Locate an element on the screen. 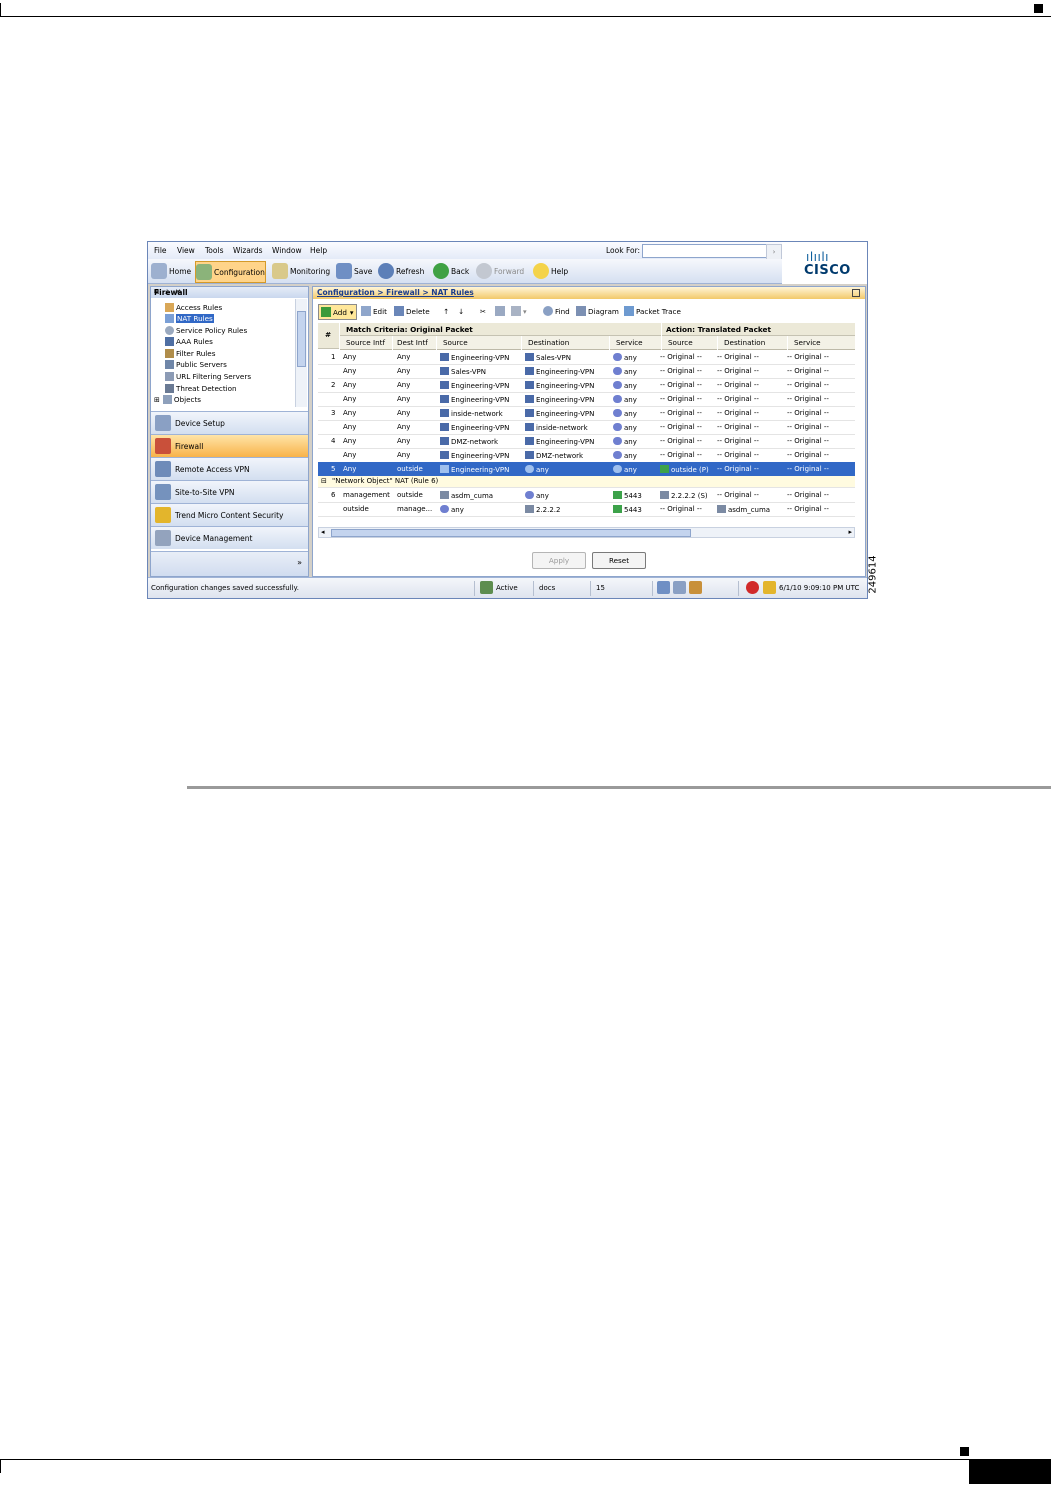 Image resolution: width=1051 pixels, height=1485 pixels. tree-item-public-servers: Public Servers is located at coordinates (196, 364).